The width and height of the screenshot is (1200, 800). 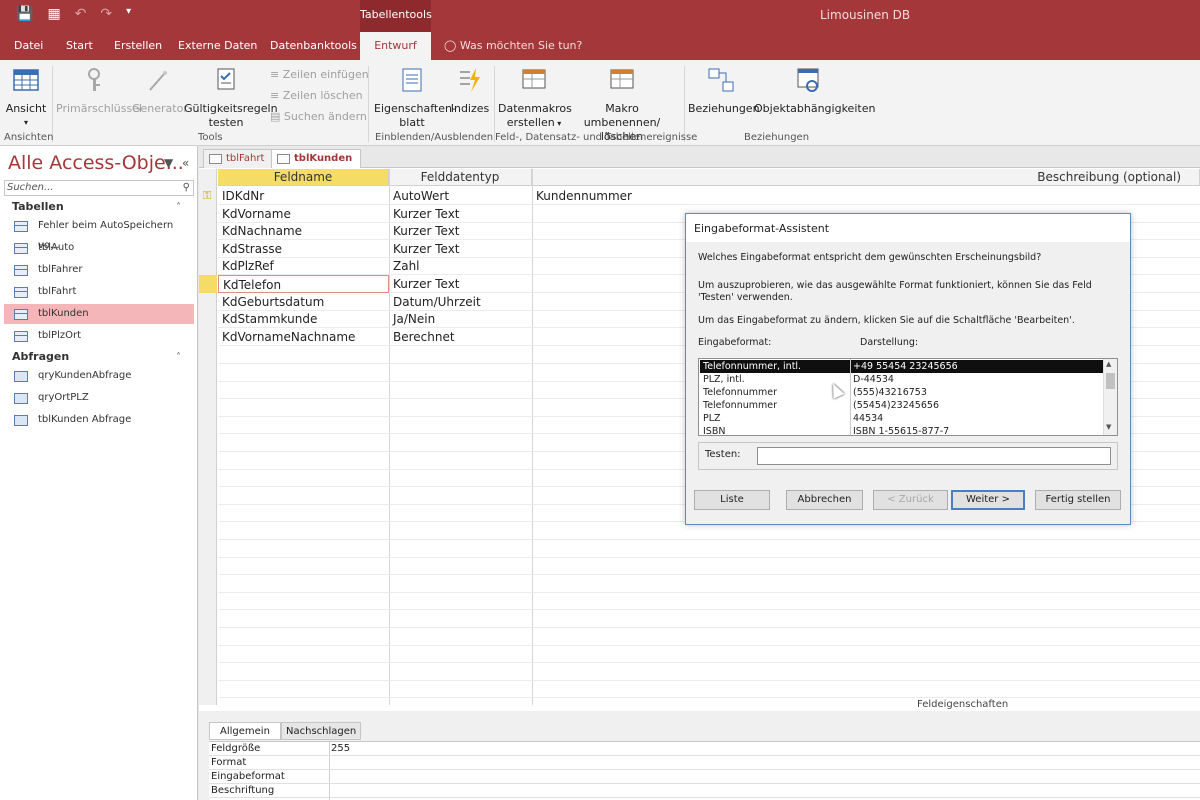 I want to click on nav-item-query: qryKundenAbfrage, so click(x=99, y=376).